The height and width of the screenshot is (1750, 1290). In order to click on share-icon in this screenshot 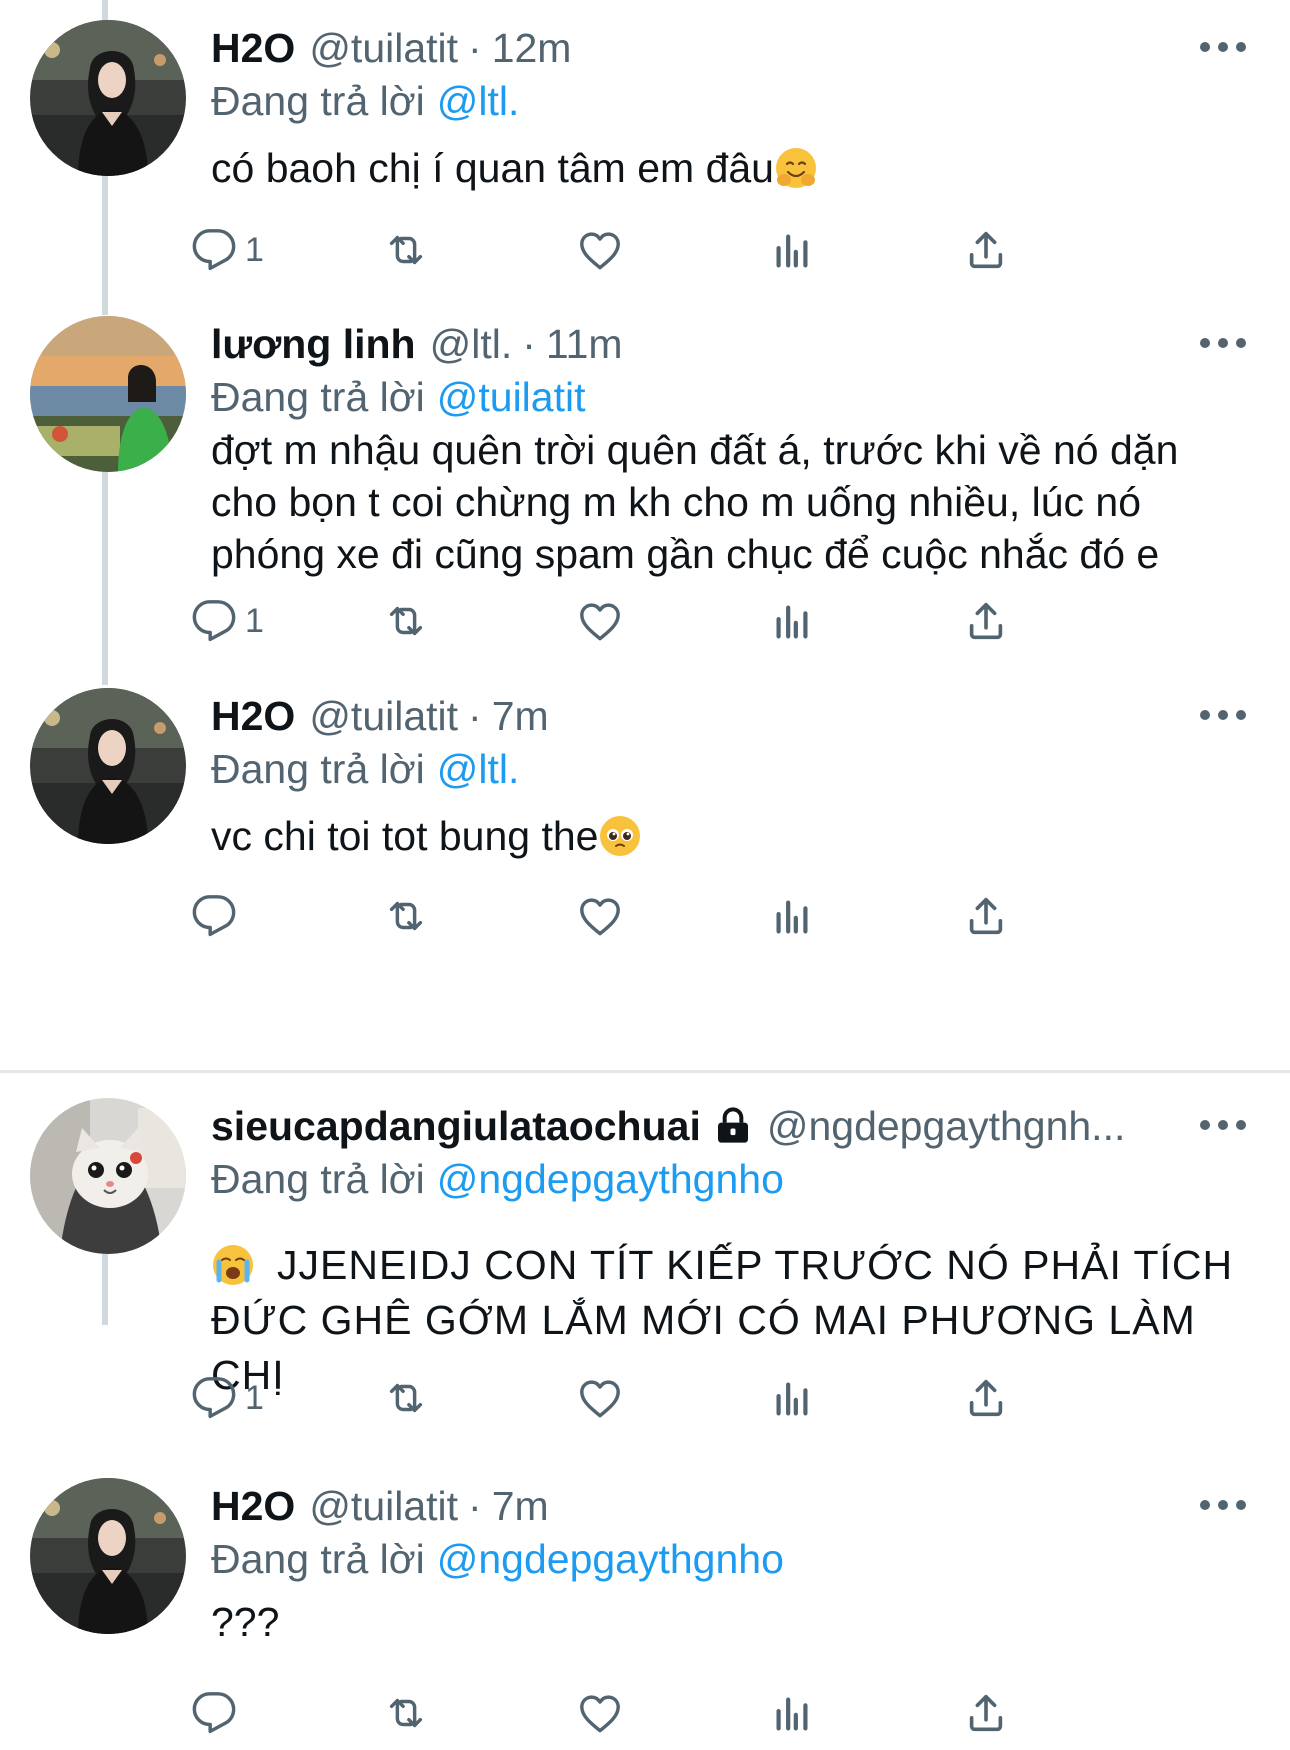, I will do `click(986, 250)`.